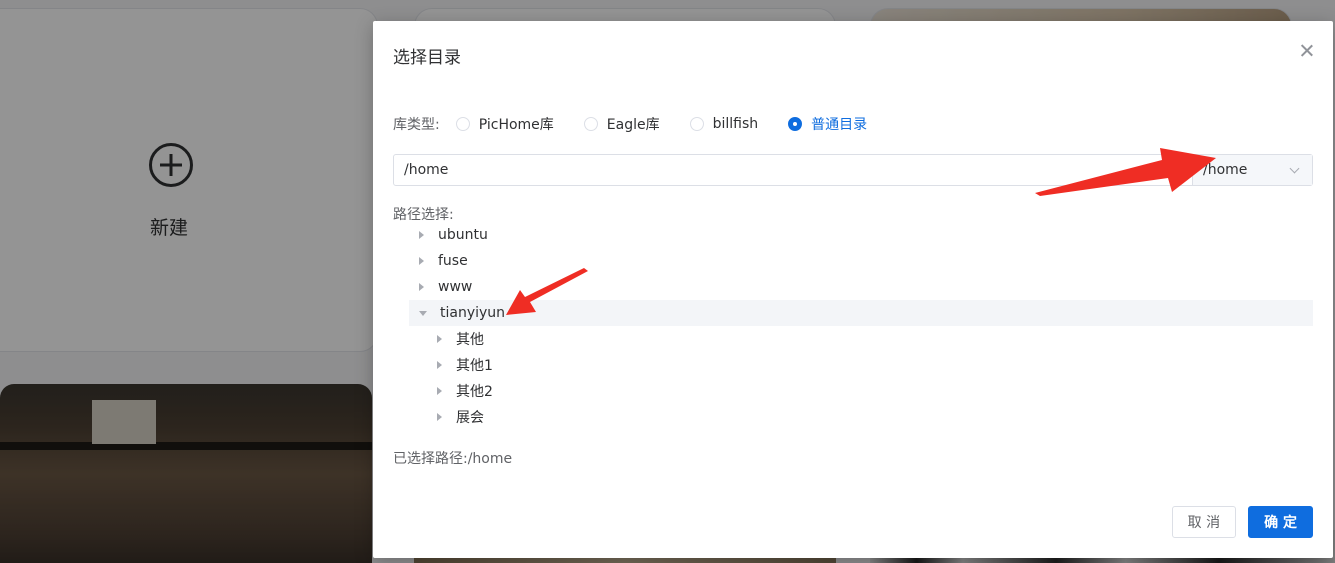 This screenshot has height=563, width=1335. I want to click on library-type-label: 库类型:, so click(416, 125).